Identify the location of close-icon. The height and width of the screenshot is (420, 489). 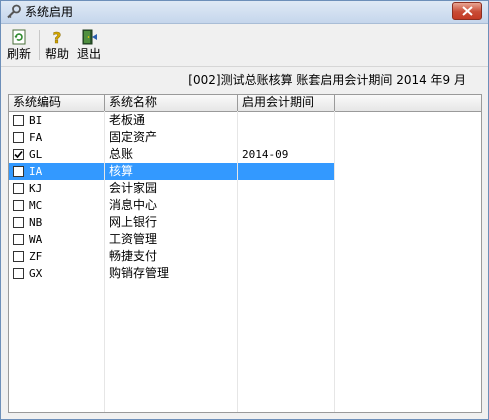
(467, 11).